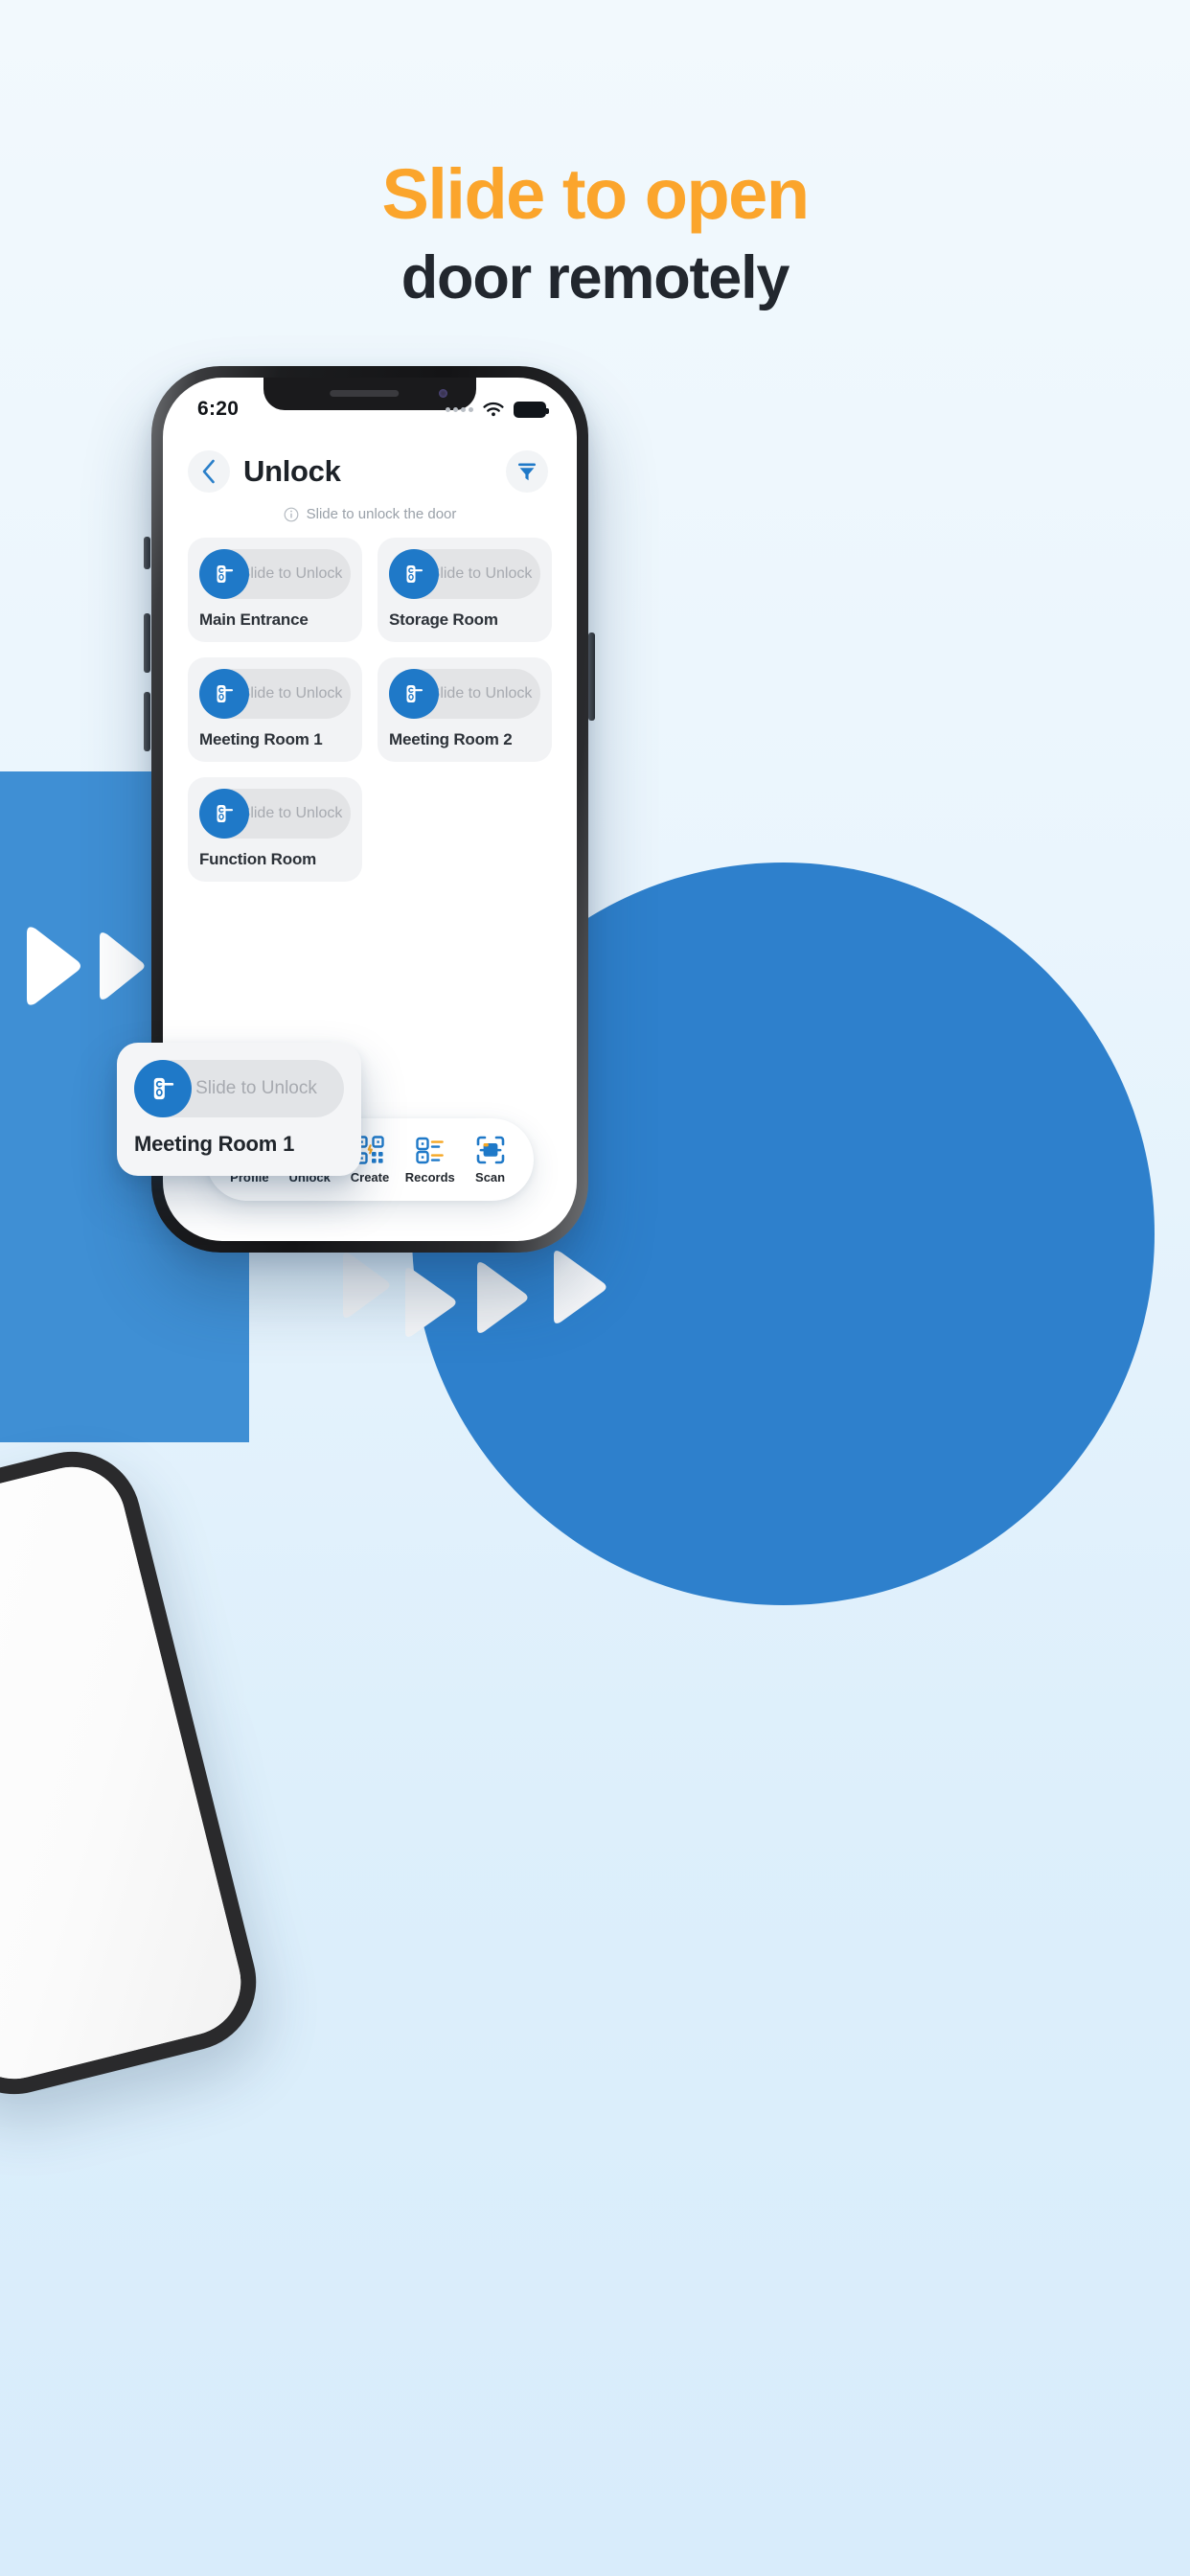 This screenshot has width=1190, height=2576. What do you see at coordinates (444, 619) in the screenshot?
I see `door-name: Storage Room` at bounding box center [444, 619].